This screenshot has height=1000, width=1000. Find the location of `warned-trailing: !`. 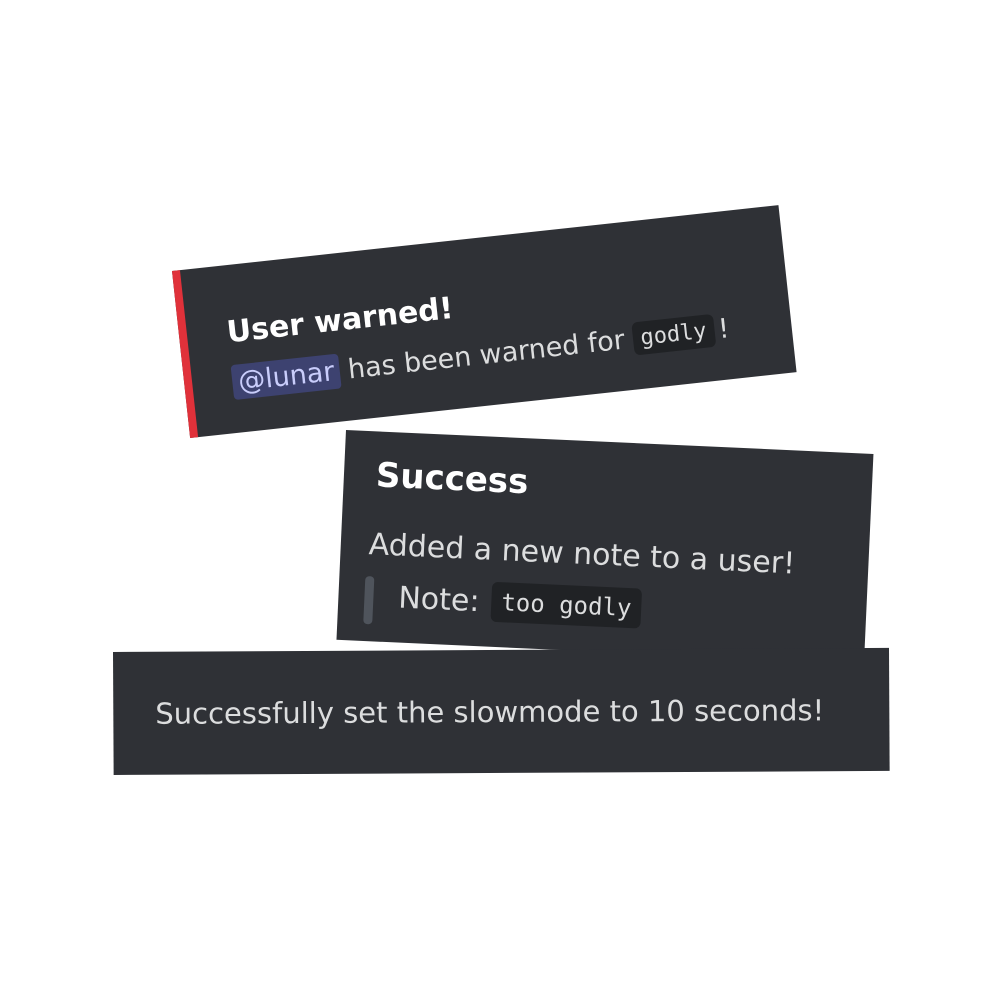

warned-trailing: ! is located at coordinates (723, 329).